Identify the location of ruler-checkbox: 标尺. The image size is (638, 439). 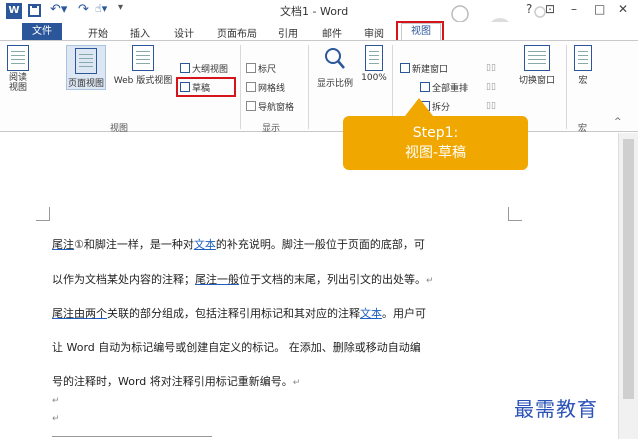
(261, 70).